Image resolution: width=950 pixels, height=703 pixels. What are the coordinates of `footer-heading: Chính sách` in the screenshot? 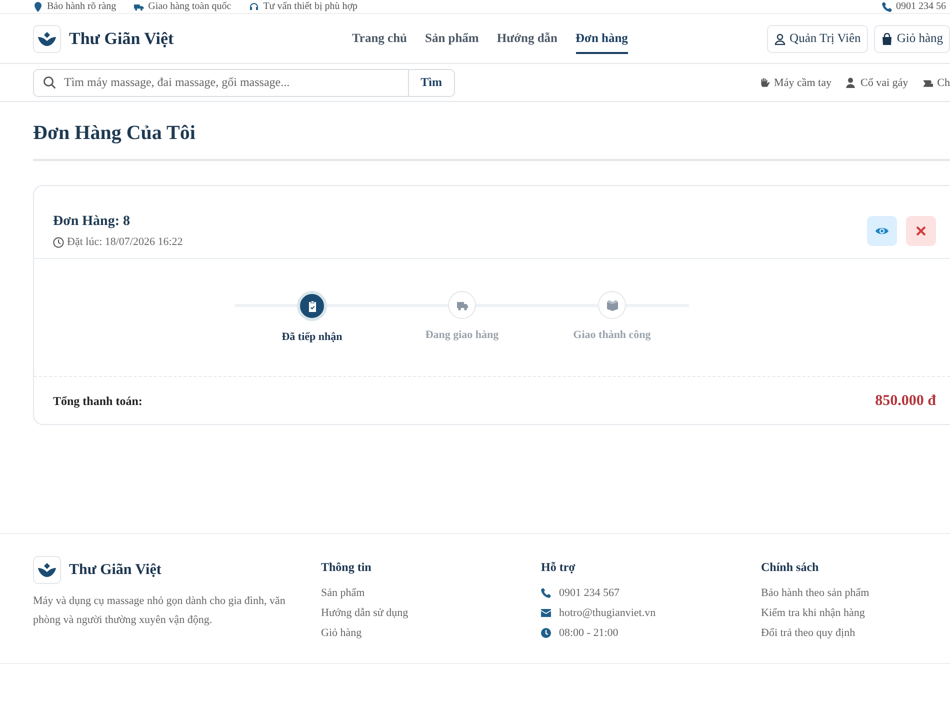 It's located at (790, 567).